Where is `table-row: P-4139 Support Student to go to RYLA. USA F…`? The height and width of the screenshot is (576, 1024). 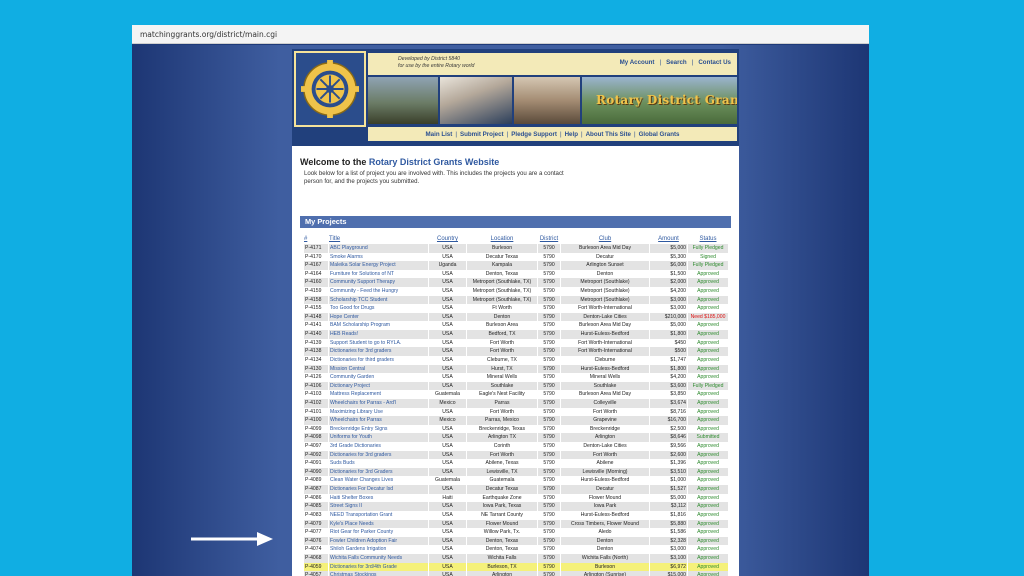 table-row: P-4139 Support Student to go to RYLA. USA F… is located at coordinates (516, 343).